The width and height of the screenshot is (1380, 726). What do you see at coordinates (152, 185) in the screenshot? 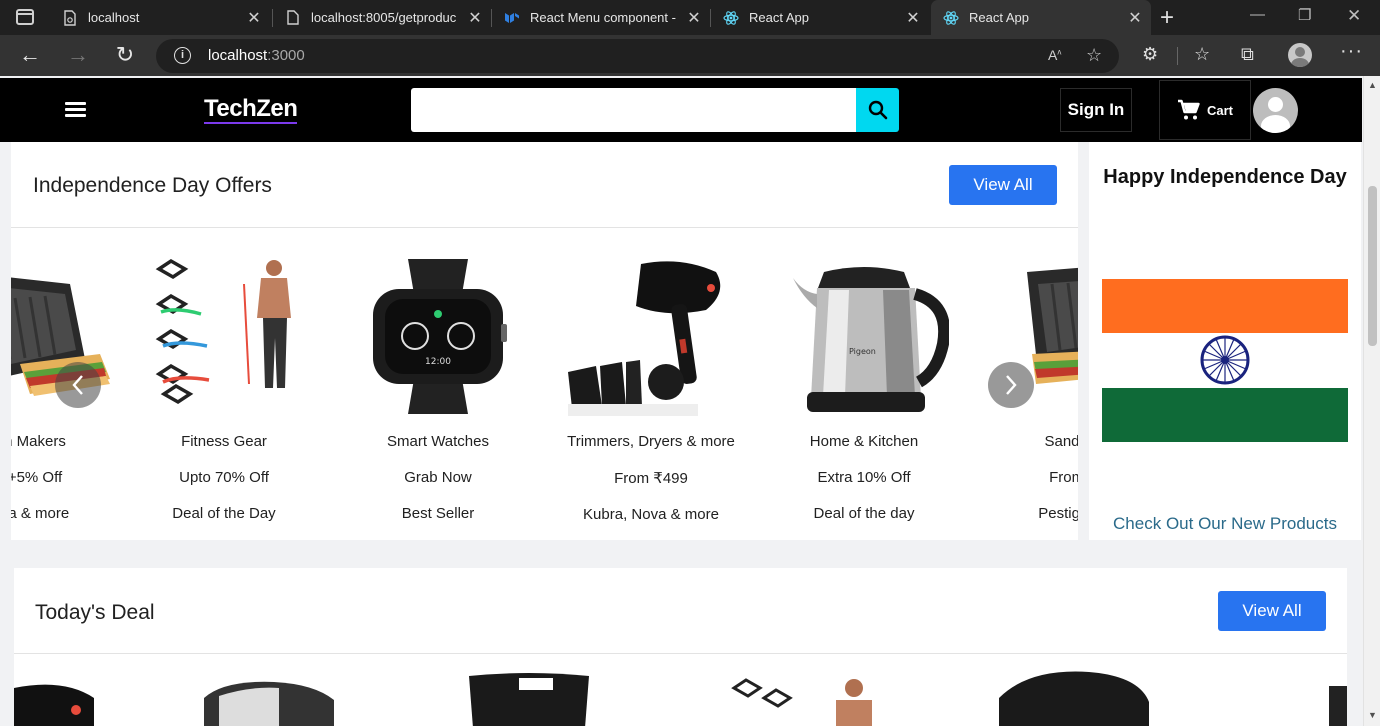
I see `section-title: Independence Day Offers` at bounding box center [152, 185].